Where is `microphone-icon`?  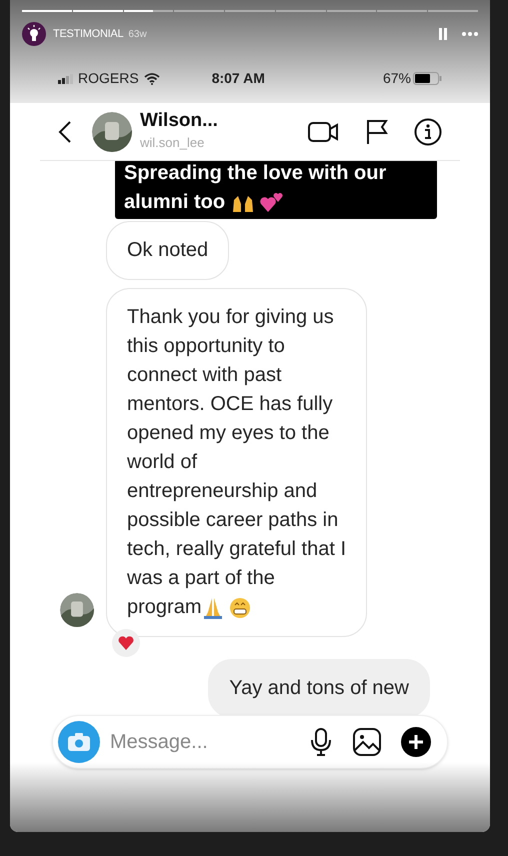
microphone-icon is located at coordinates (321, 742).